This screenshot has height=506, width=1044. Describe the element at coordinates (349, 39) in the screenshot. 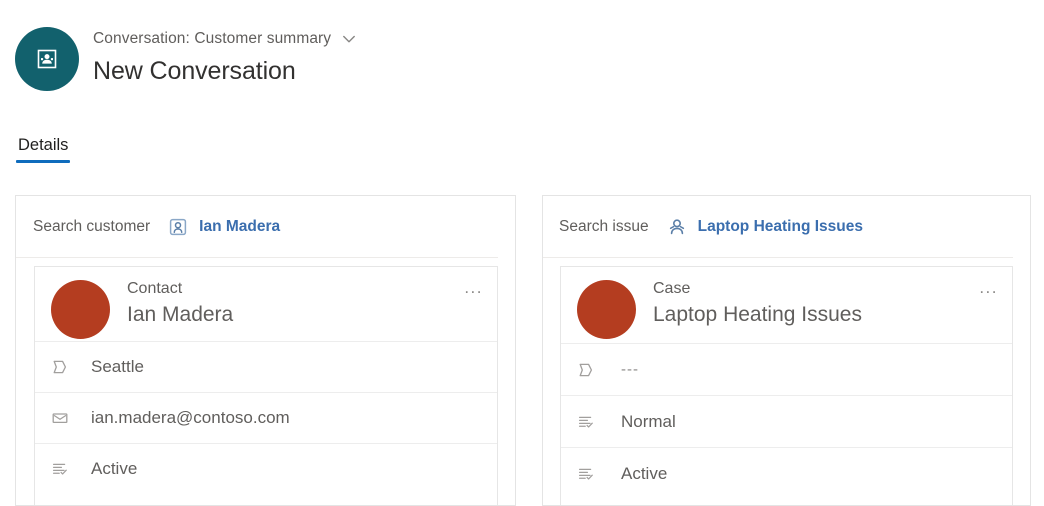

I see `chevron-down-icon` at that location.